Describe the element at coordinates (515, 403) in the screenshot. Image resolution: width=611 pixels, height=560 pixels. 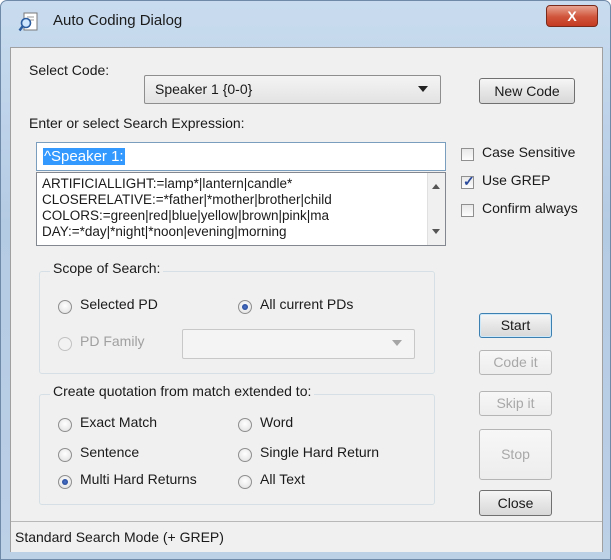
I see `skip-it-button: Skip it` at that location.